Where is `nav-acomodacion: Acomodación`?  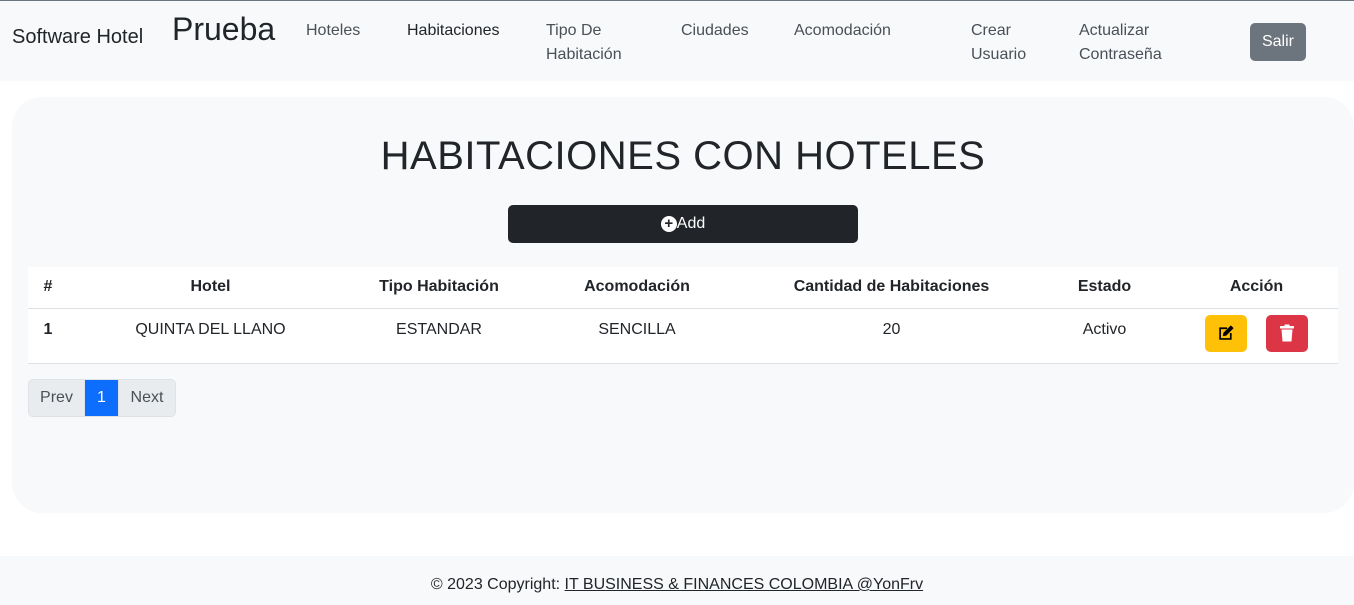 nav-acomodacion: Acomodación is located at coordinates (842, 31).